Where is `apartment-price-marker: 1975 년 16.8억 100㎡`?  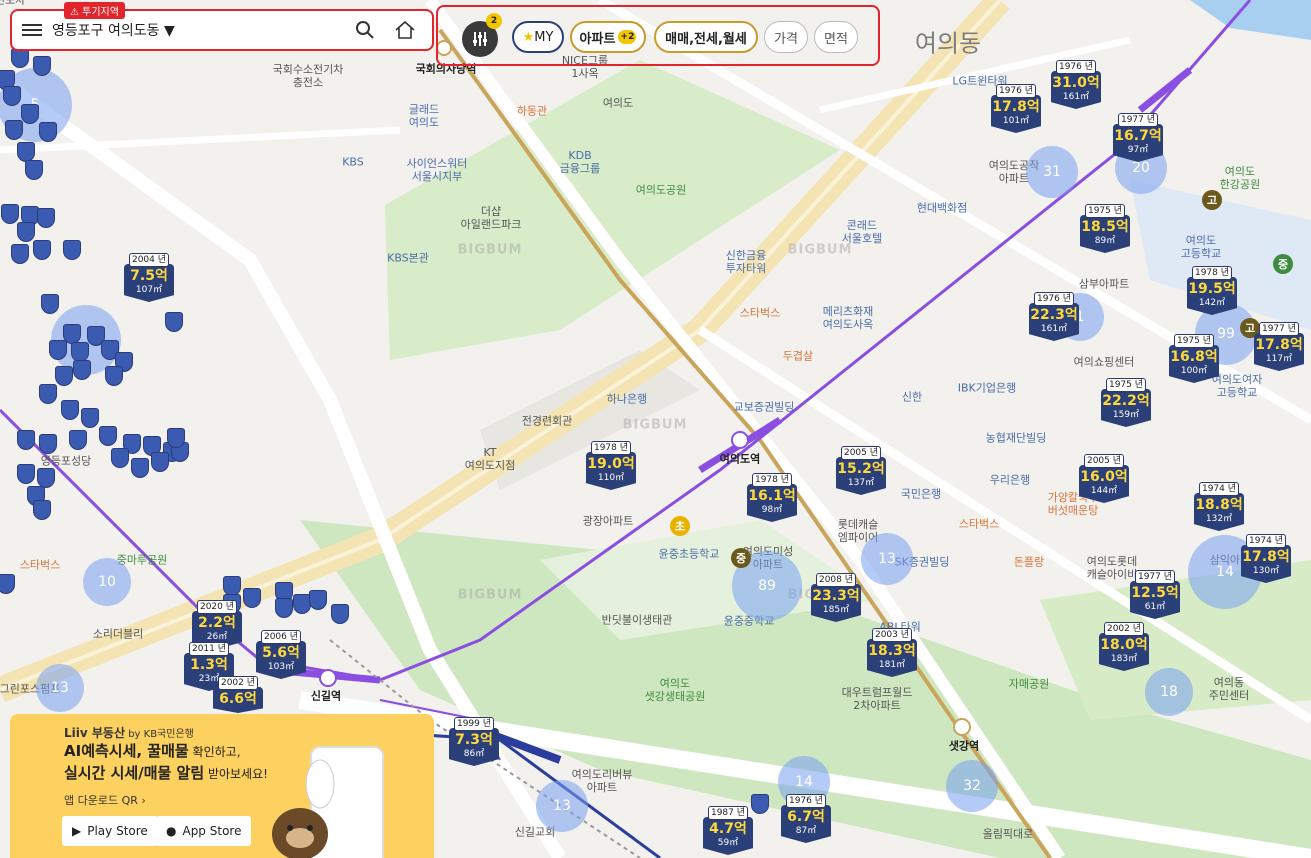
apartment-price-marker: 1975 년 16.8억 100㎡ is located at coordinates (1194, 358).